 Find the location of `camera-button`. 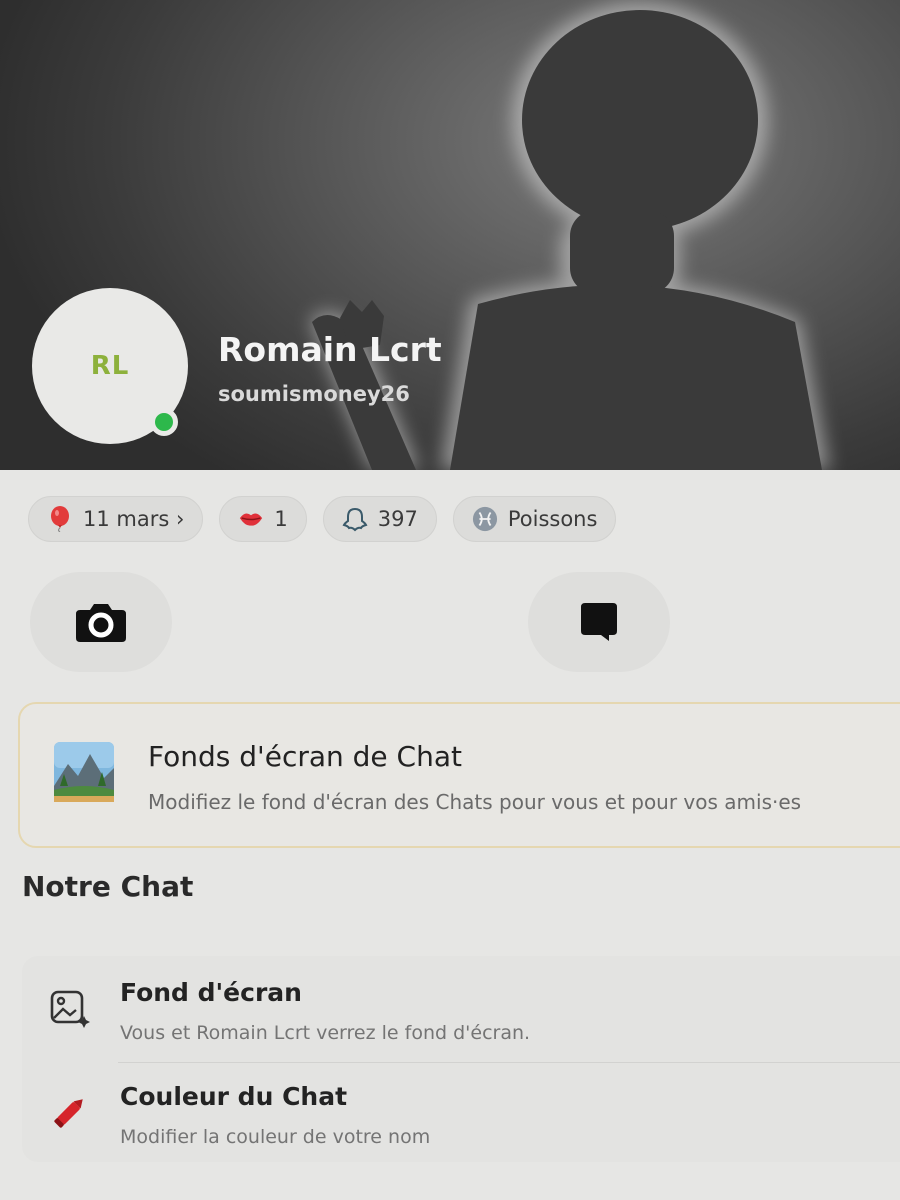

camera-button is located at coordinates (101, 622).